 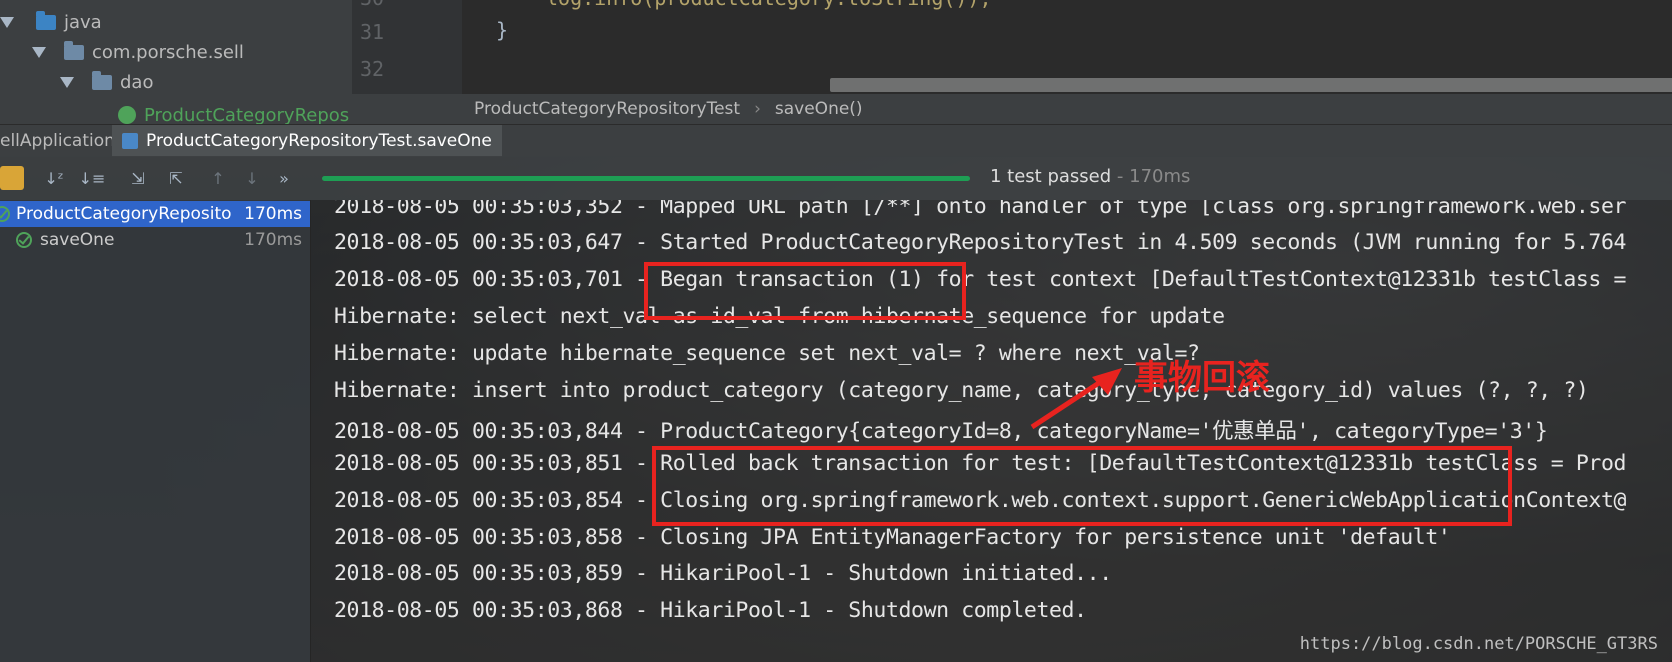 What do you see at coordinates (247, 115) in the screenshot?
I see `tree-item-label: ProductCategoryRepos` at bounding box center [247, 115].